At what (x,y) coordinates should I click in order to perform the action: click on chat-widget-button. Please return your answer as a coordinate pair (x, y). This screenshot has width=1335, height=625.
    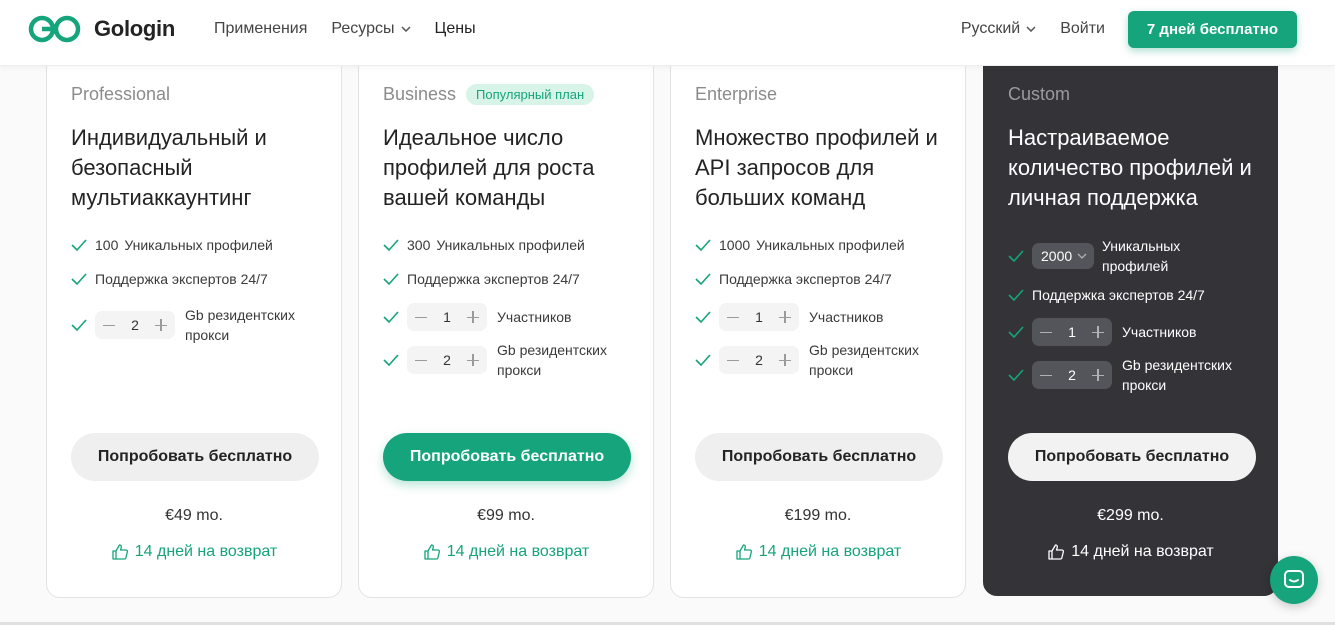
    Looking at the image, I should click on (1294, 580).